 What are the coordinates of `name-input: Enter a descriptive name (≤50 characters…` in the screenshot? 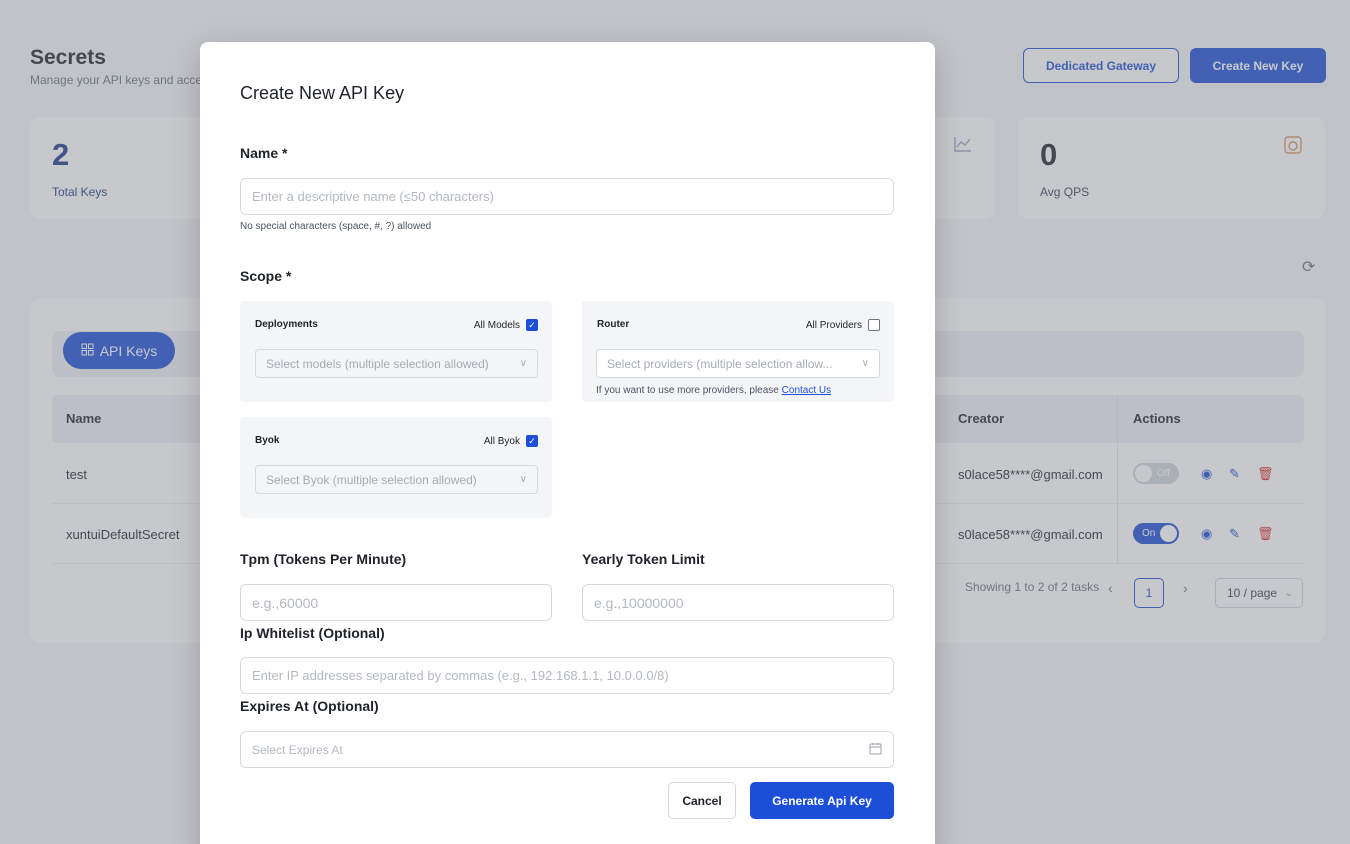 It's located at (567, 196).